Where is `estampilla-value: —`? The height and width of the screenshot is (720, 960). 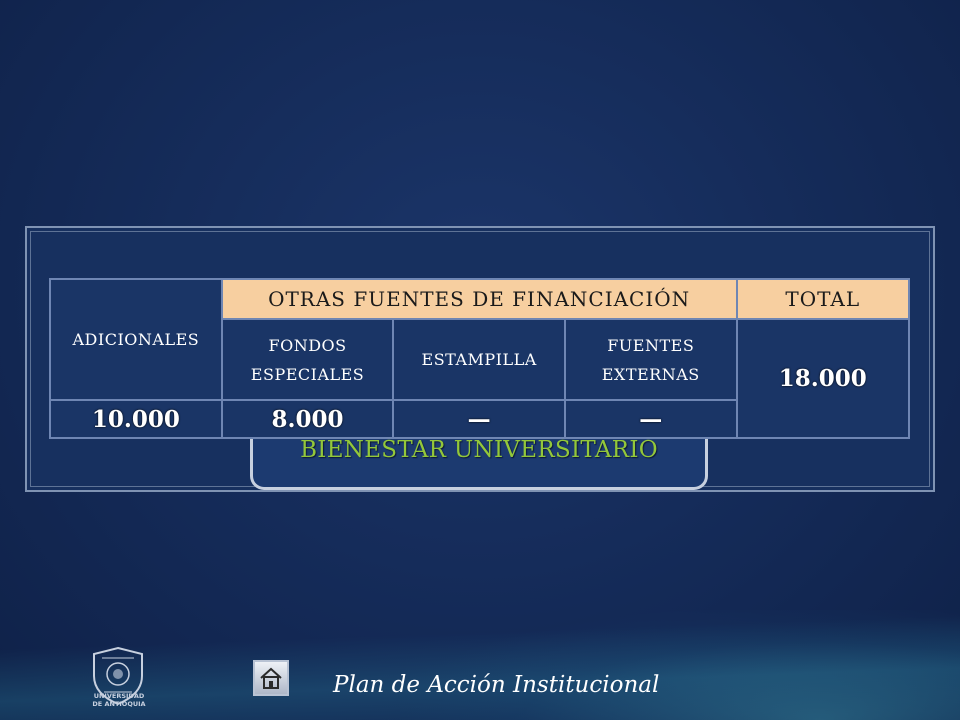
estampilla-value: — is located at coordinates (479, 419).